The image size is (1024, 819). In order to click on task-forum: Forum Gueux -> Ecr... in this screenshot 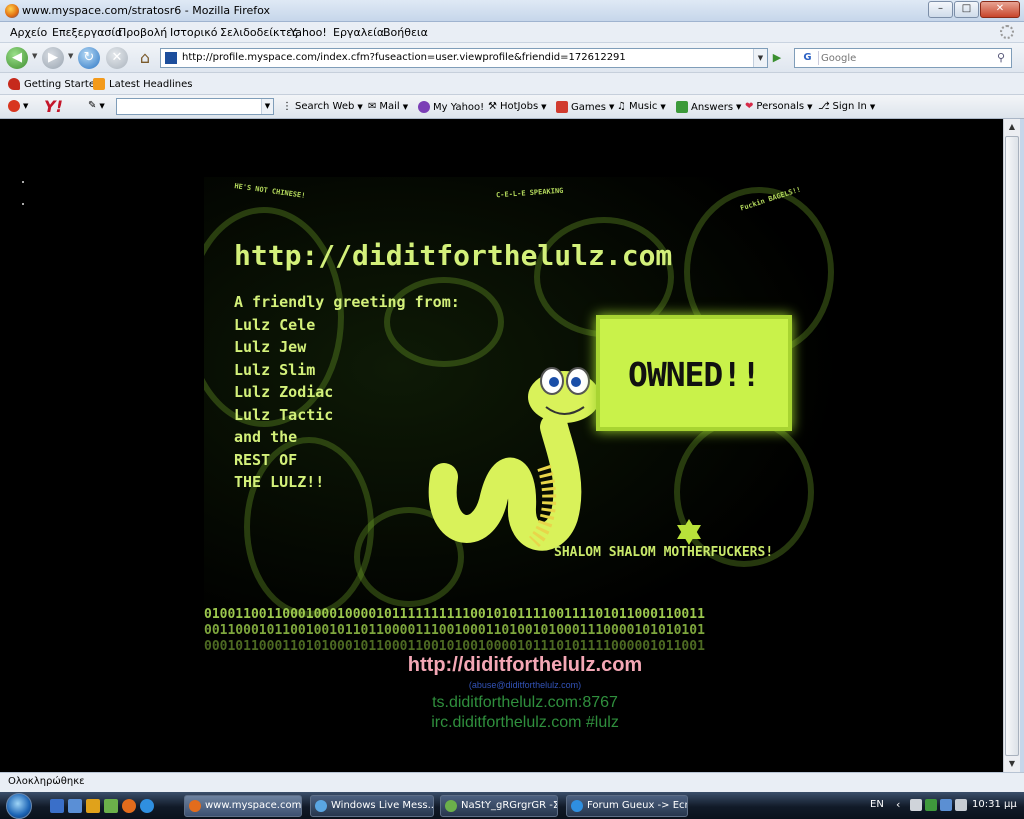, I will do `click(627, 806)`.